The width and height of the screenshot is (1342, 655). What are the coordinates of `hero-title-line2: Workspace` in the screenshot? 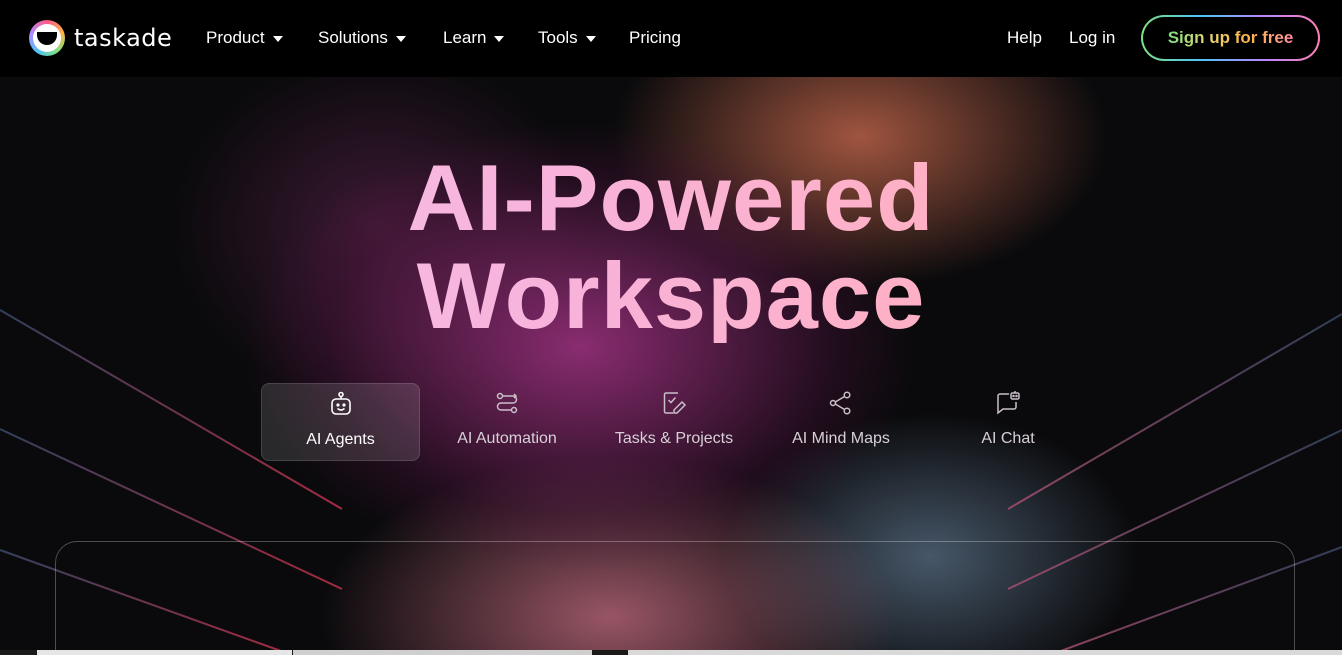 It's located at (671, 296).